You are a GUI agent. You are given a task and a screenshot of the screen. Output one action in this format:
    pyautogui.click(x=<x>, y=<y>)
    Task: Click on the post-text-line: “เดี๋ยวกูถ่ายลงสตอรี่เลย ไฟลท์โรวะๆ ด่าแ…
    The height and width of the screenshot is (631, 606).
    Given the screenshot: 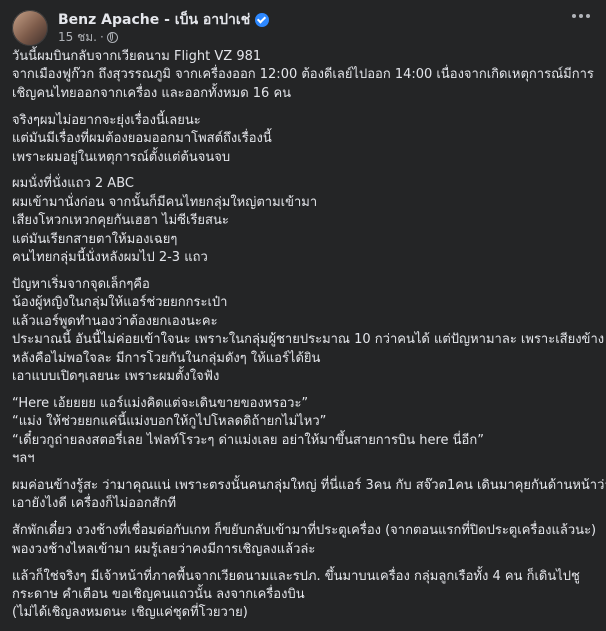 What is the action you would take?
    pyautogui.click(x=248, y=440)
    